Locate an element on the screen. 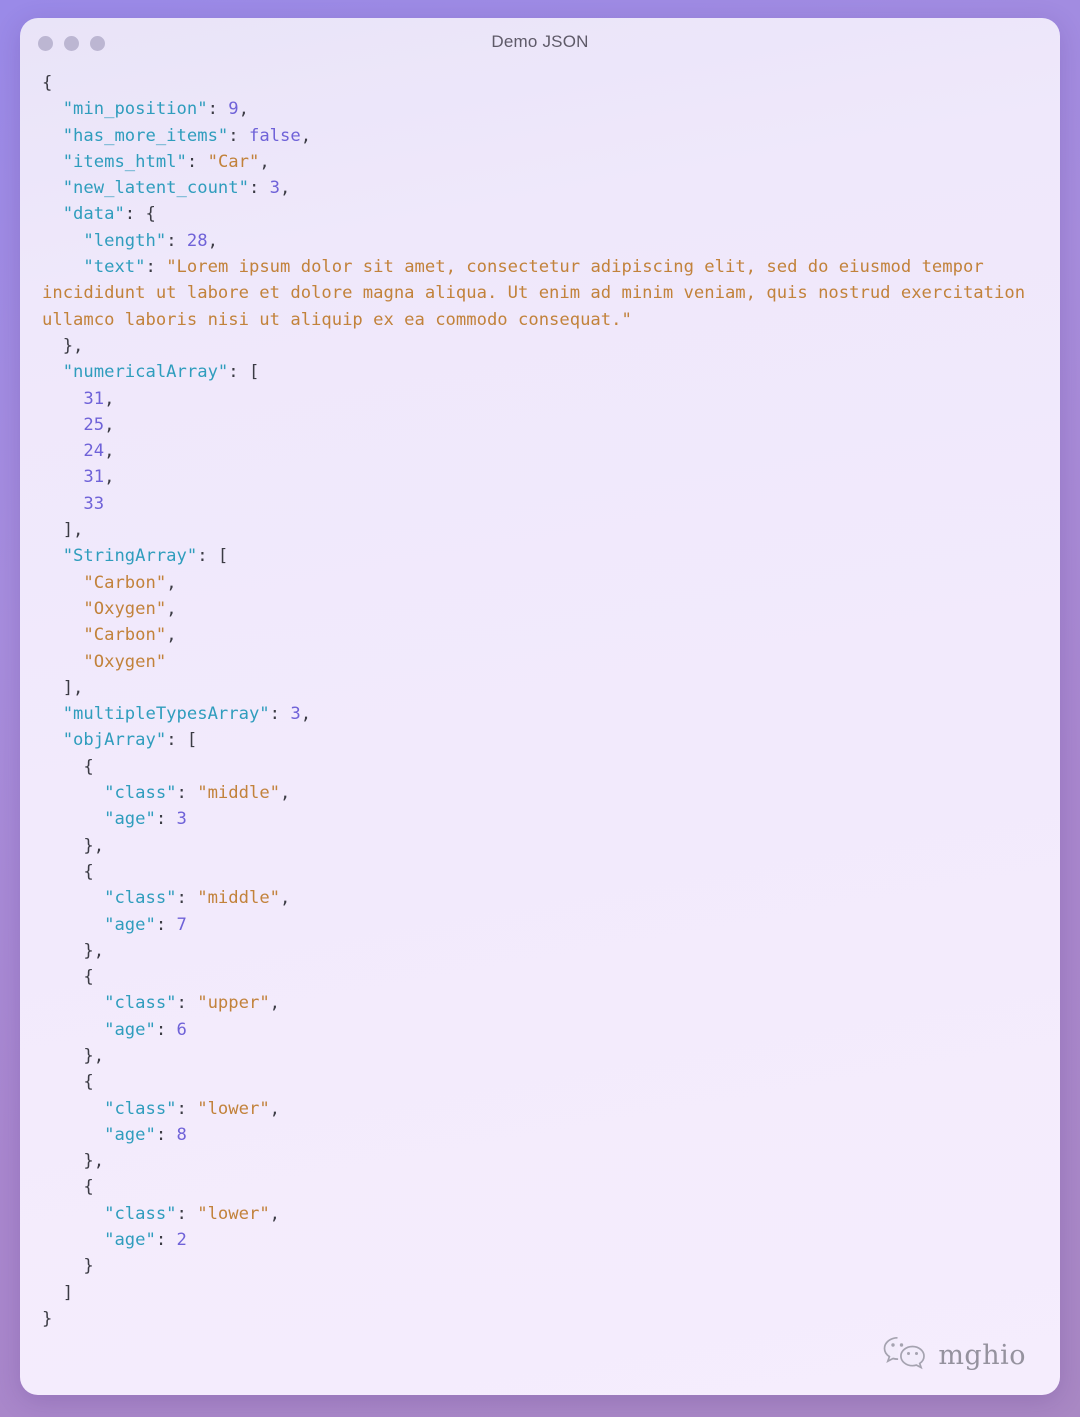 The height and width of the screenshot is (1417, 1080). code-line: "objArray": [ is located at coordinates (130, 740).